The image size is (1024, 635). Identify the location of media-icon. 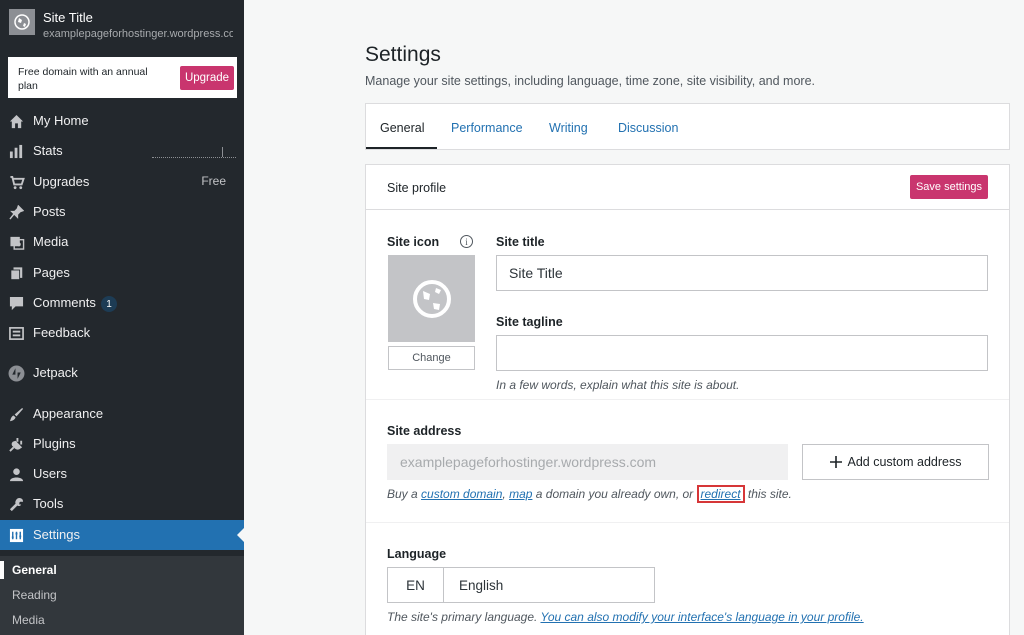
(16, 242).